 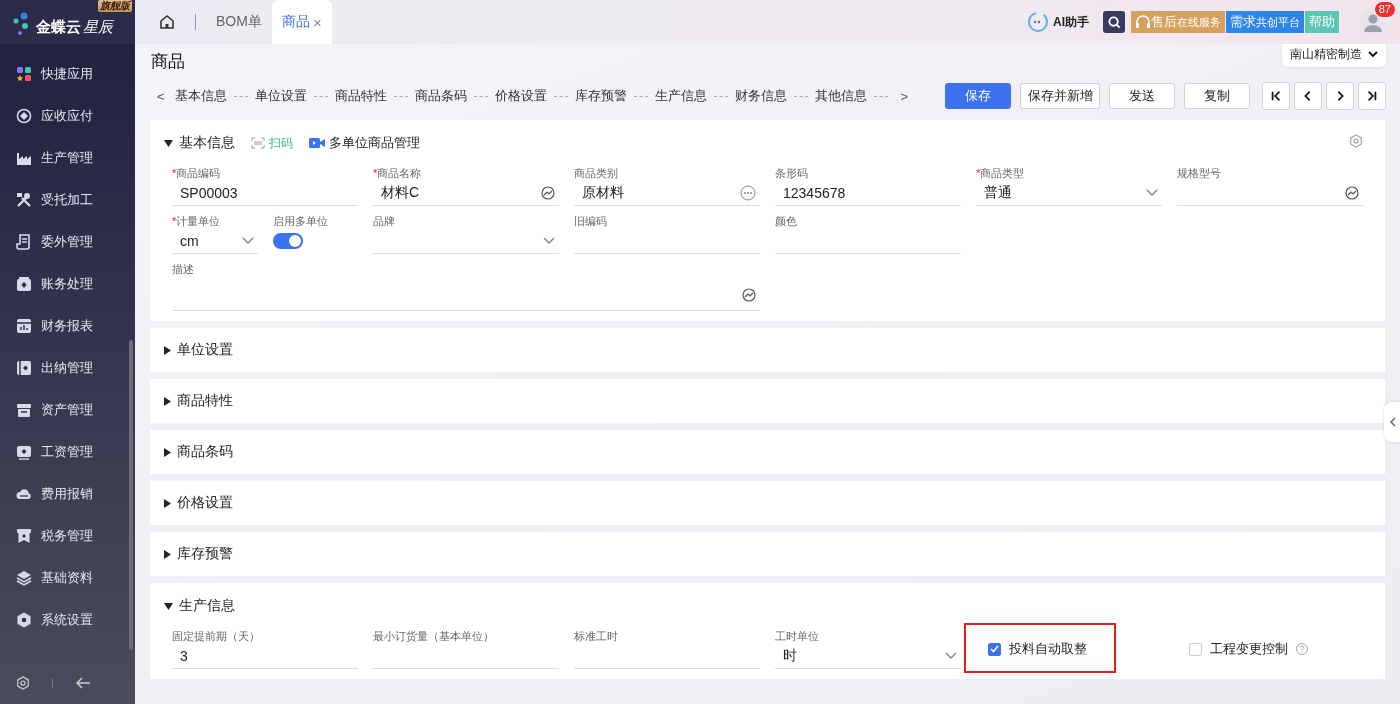 I want to click on anchor-link: 价格设置, so click(x=520, y=96).